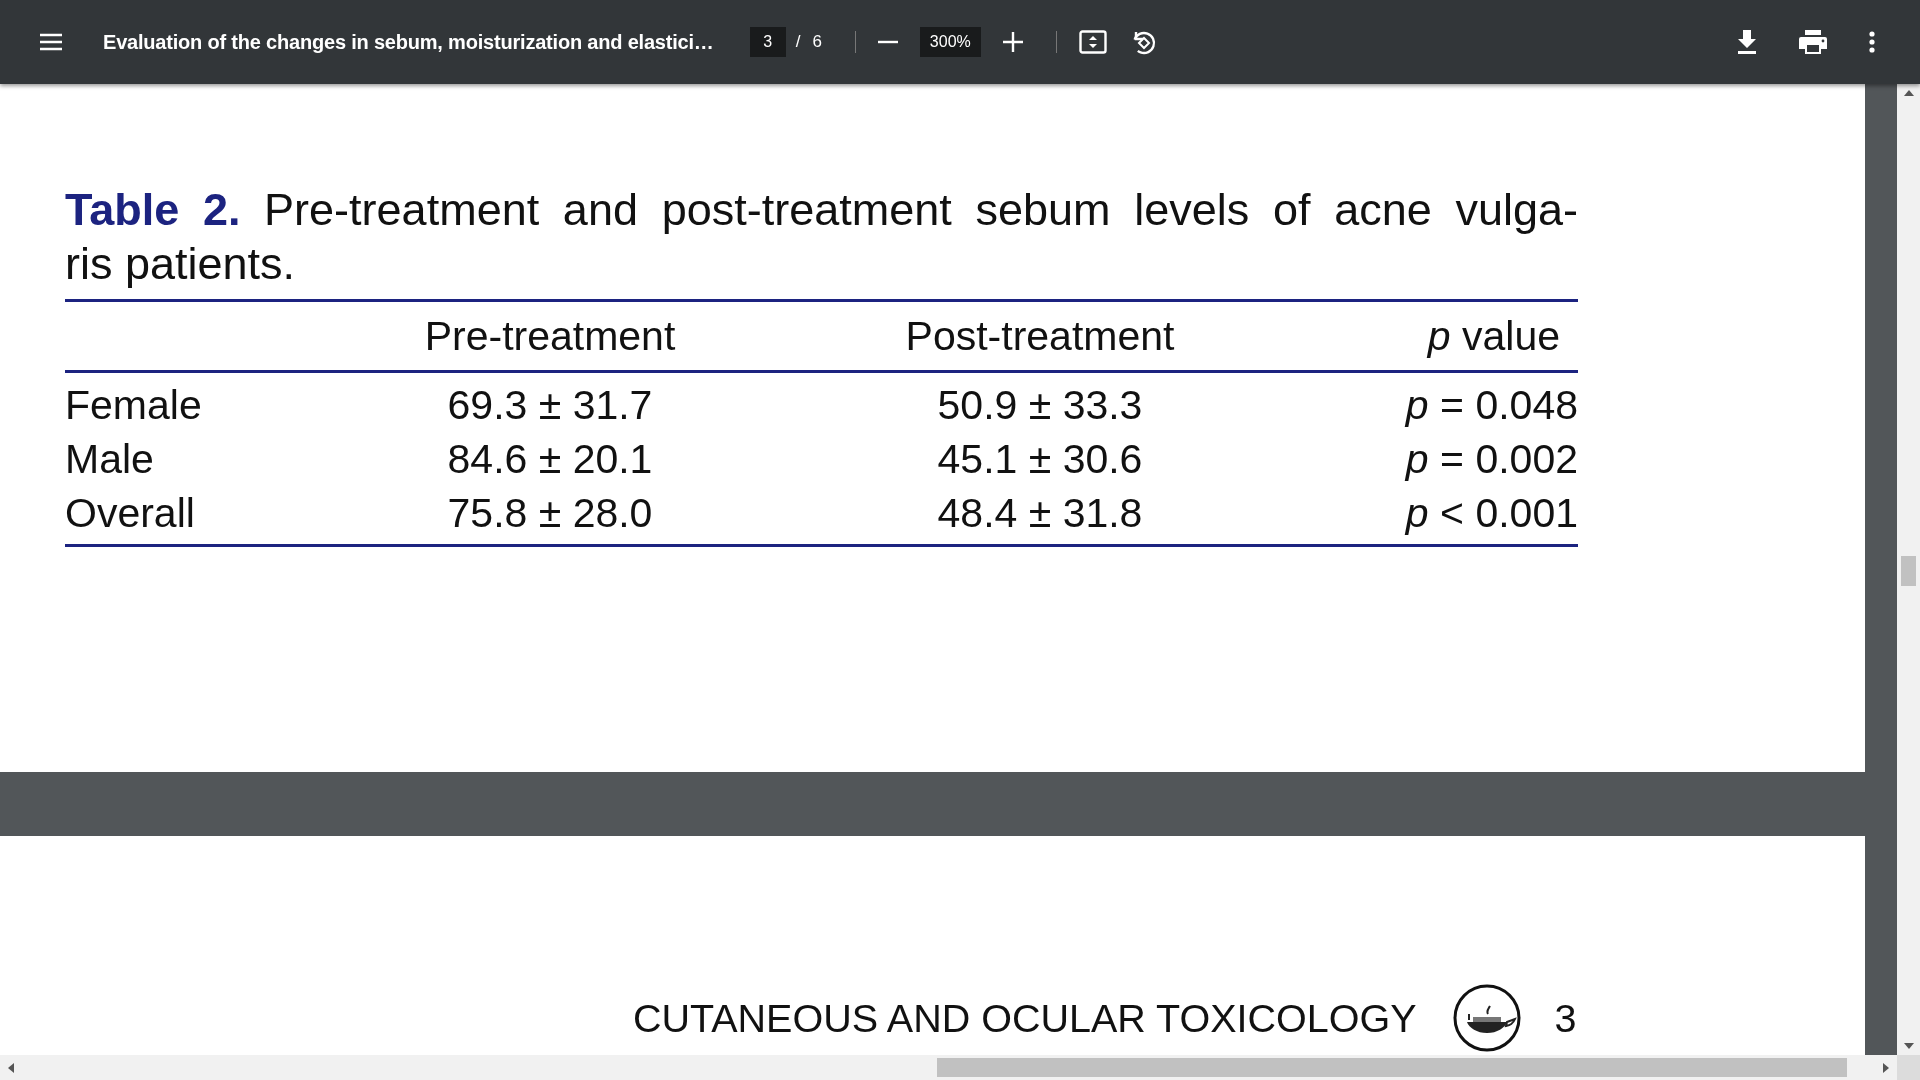 The height and width of the screenshot is (1080, 1920). I want to click on row-label: Overall, so click(130, 513).